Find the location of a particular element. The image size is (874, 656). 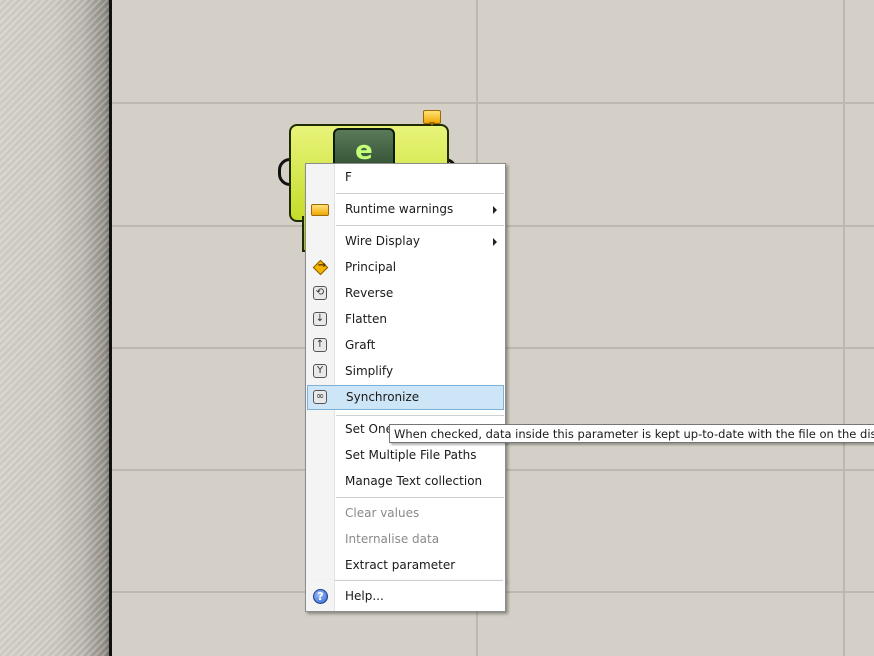

menu-item-label: Set One is located at coordinates (369, 429).